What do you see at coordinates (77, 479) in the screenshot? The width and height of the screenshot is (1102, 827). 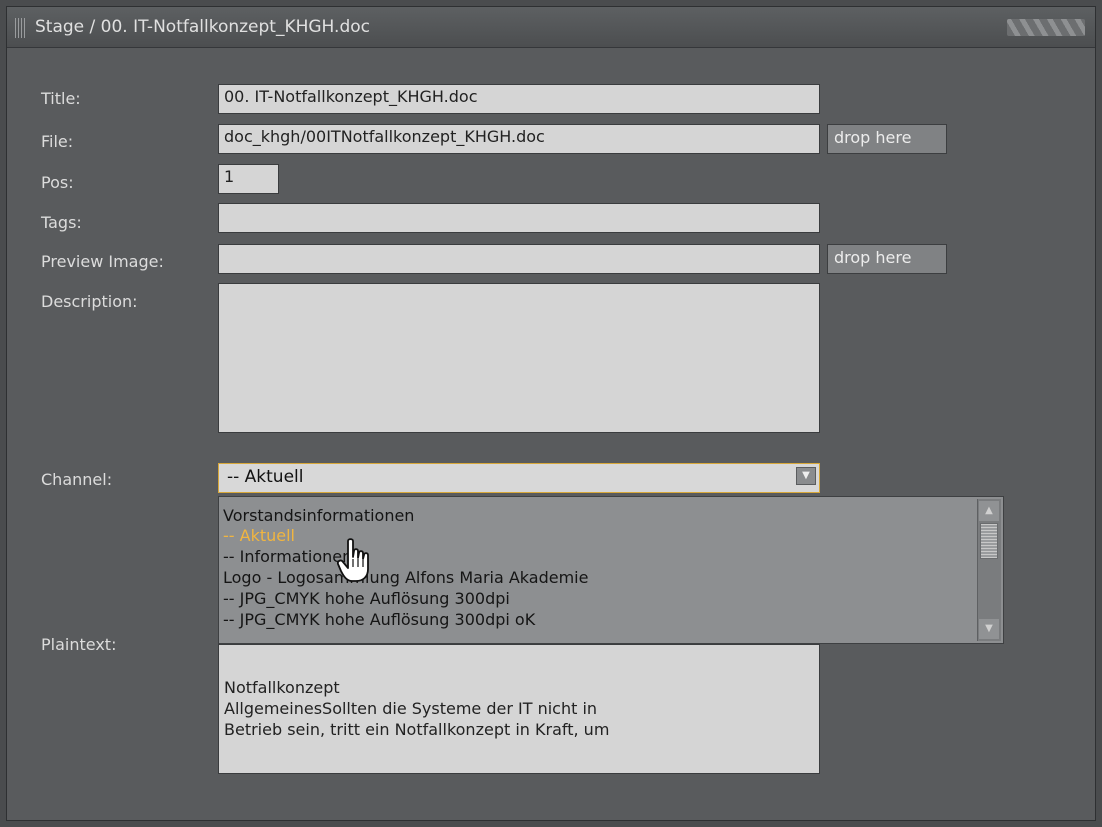 I see `channel-label: Channel:` at bounding box center [77, 479].